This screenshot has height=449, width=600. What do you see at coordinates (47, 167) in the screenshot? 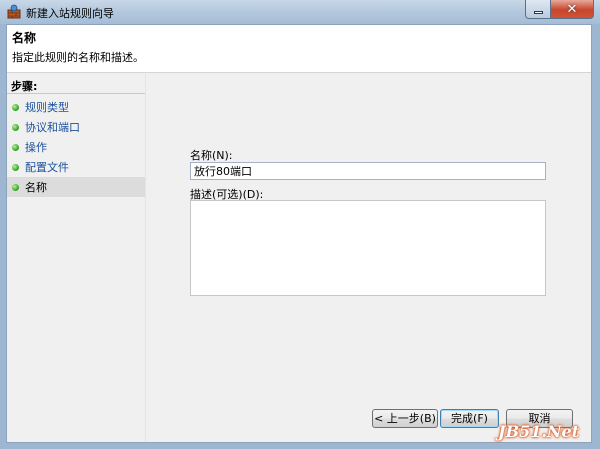
I see `step-label: 配置文件` at bounding box center [47, 167].